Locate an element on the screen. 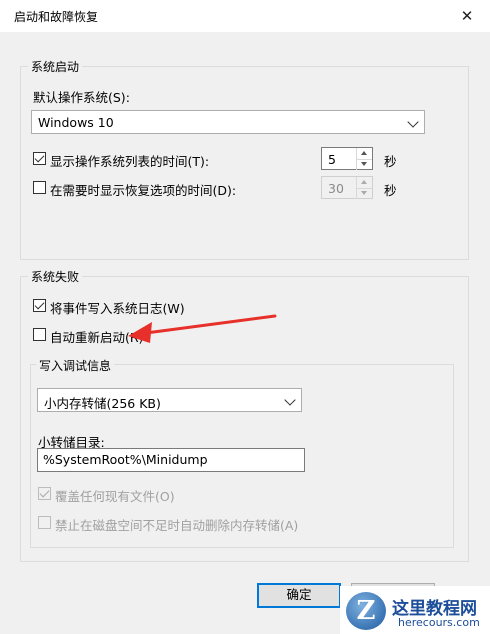  annotation-arrow-icon is located at coordinates (202, 328).